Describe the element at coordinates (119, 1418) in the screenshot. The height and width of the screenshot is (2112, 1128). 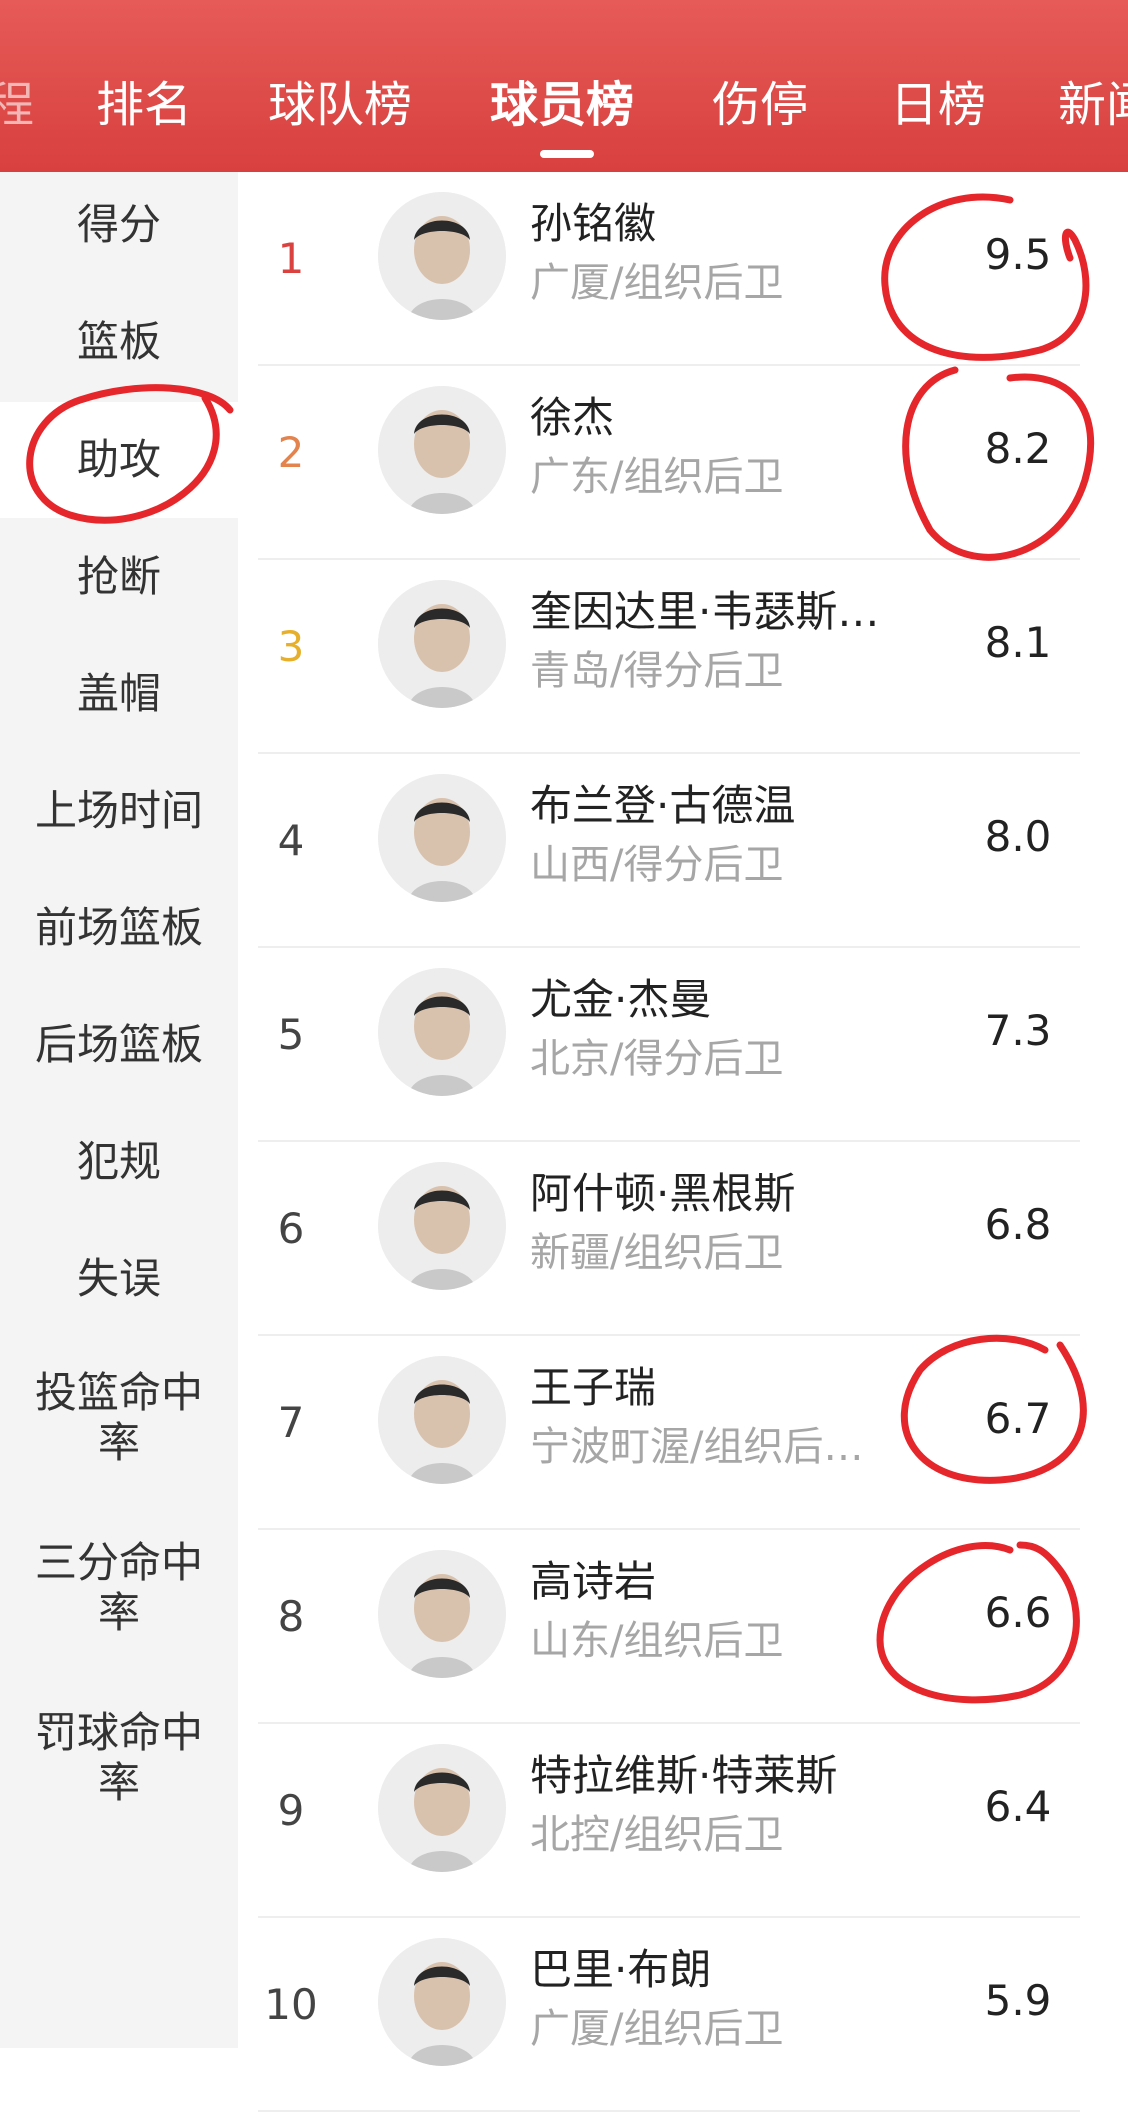
I see `sidebar-item-fg-pct: 投篮命中率` at that location.